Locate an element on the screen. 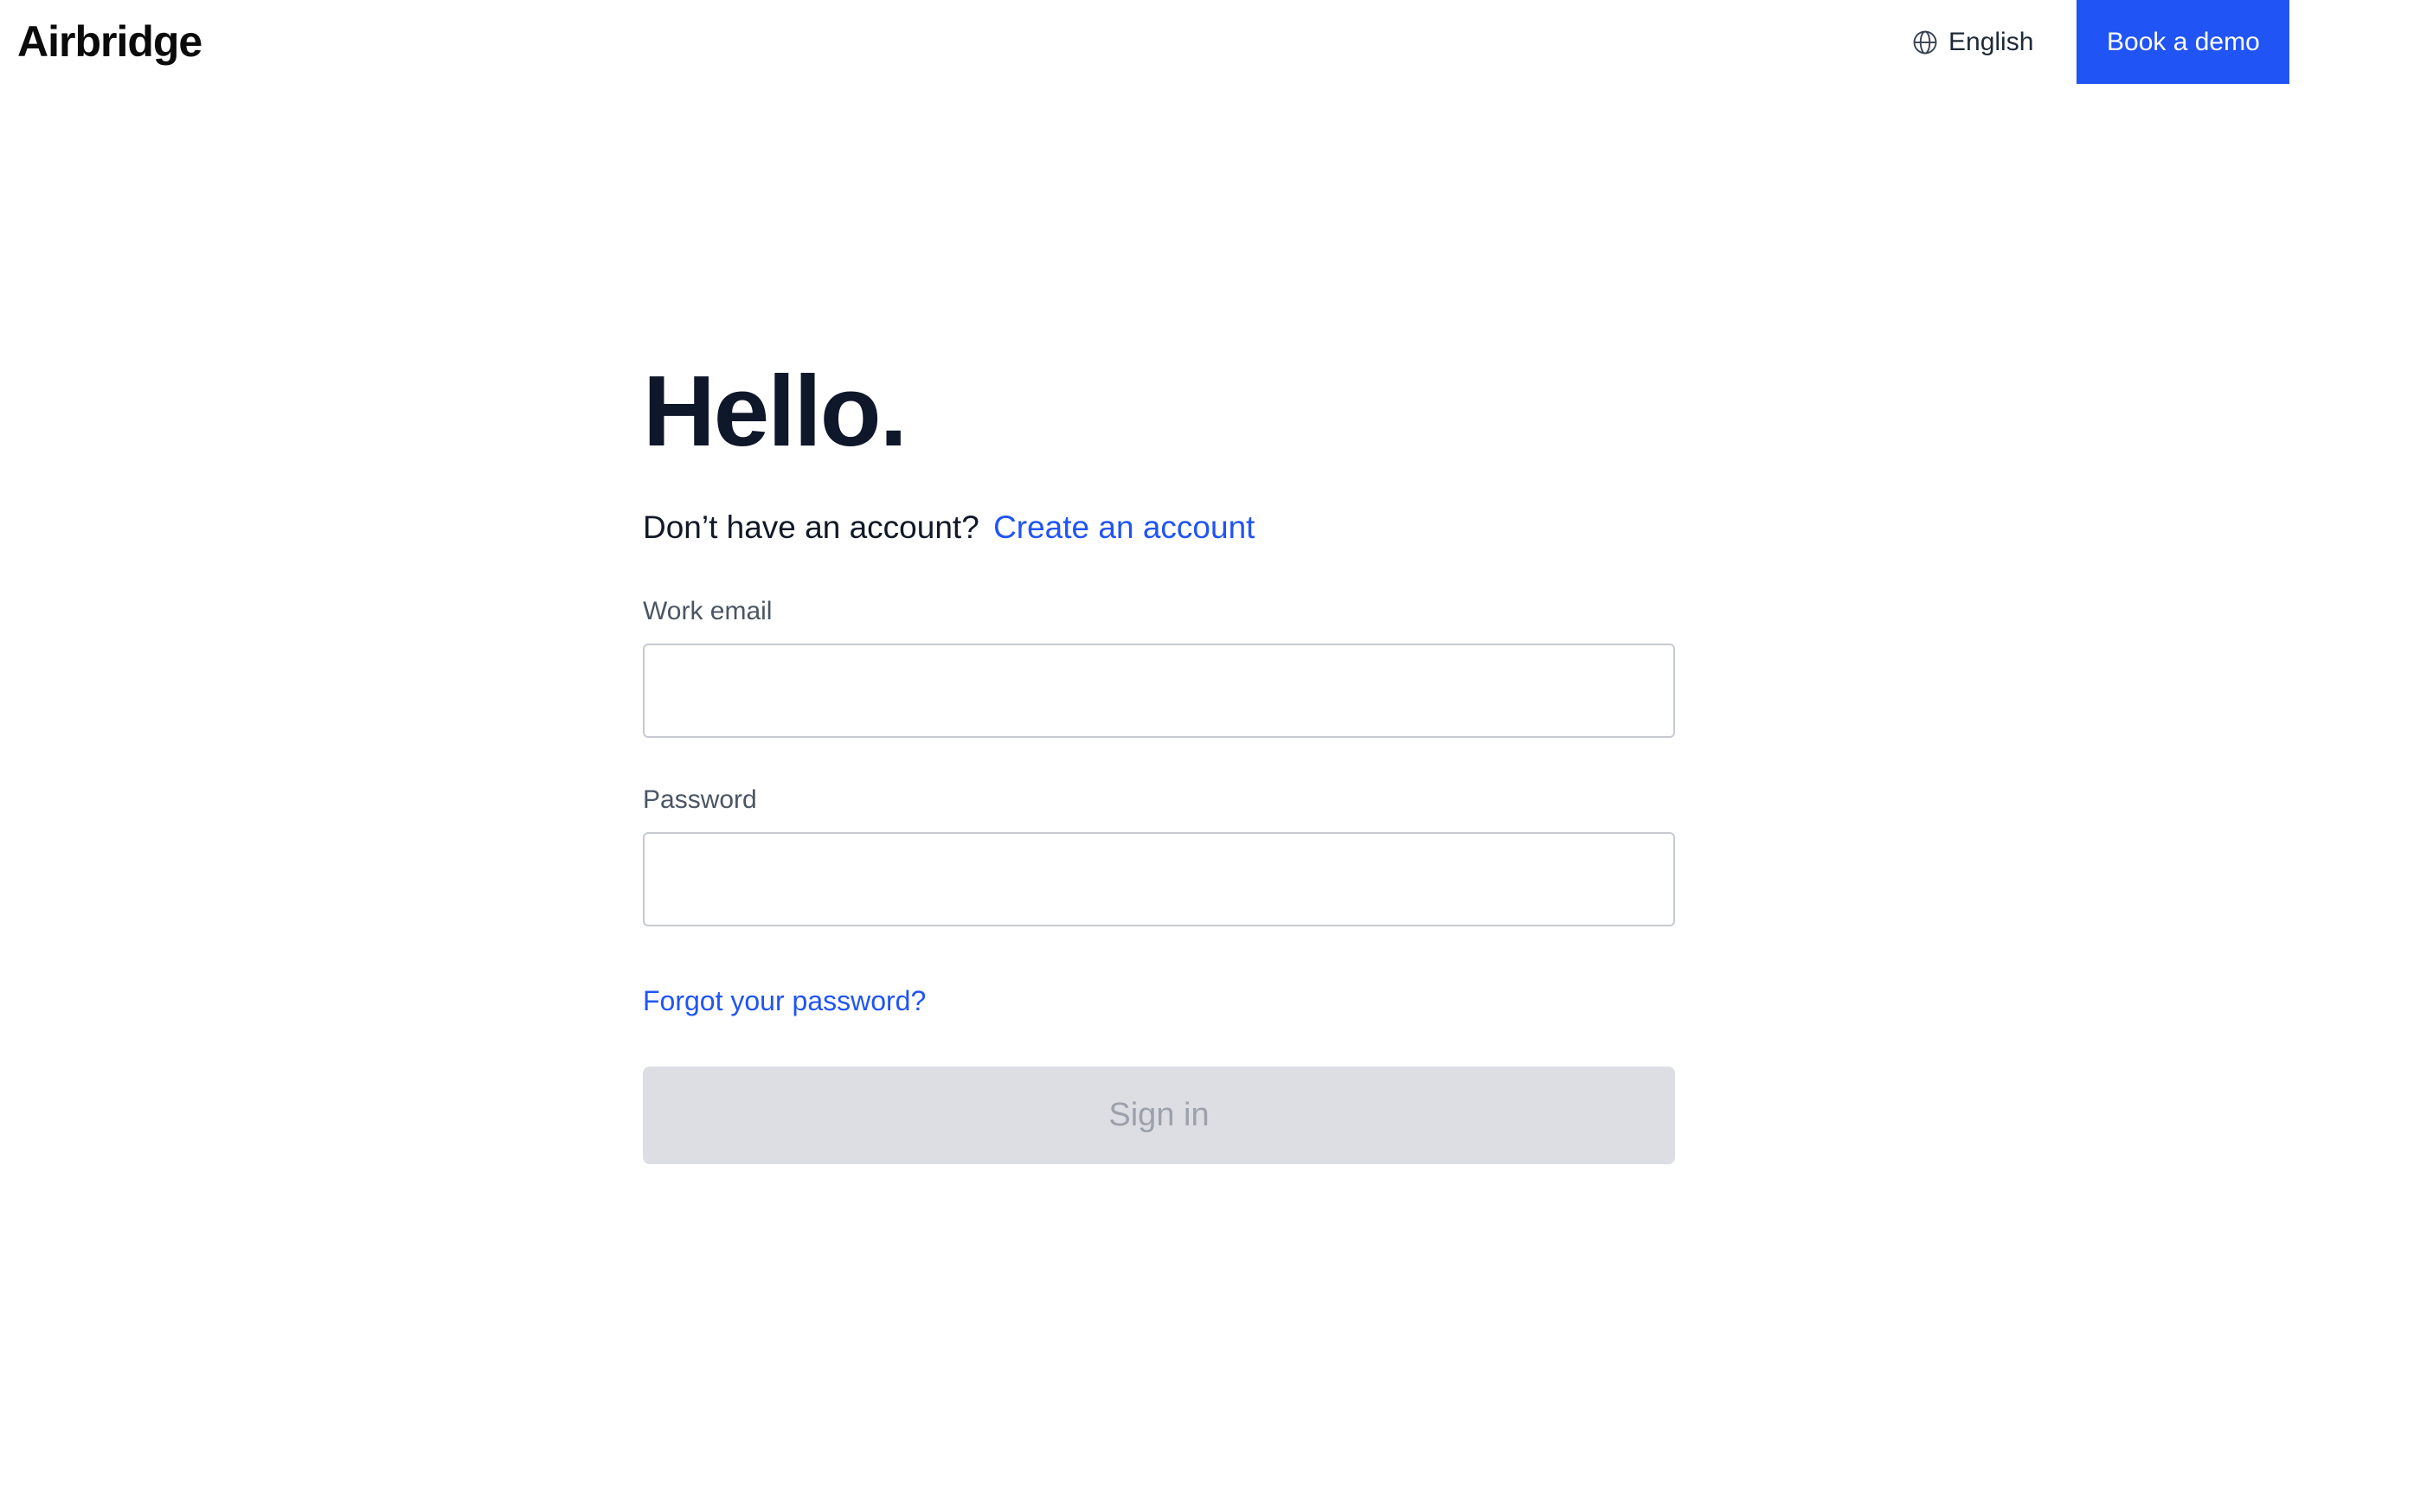  language-selector: English is located at coordinates (1972, 42).